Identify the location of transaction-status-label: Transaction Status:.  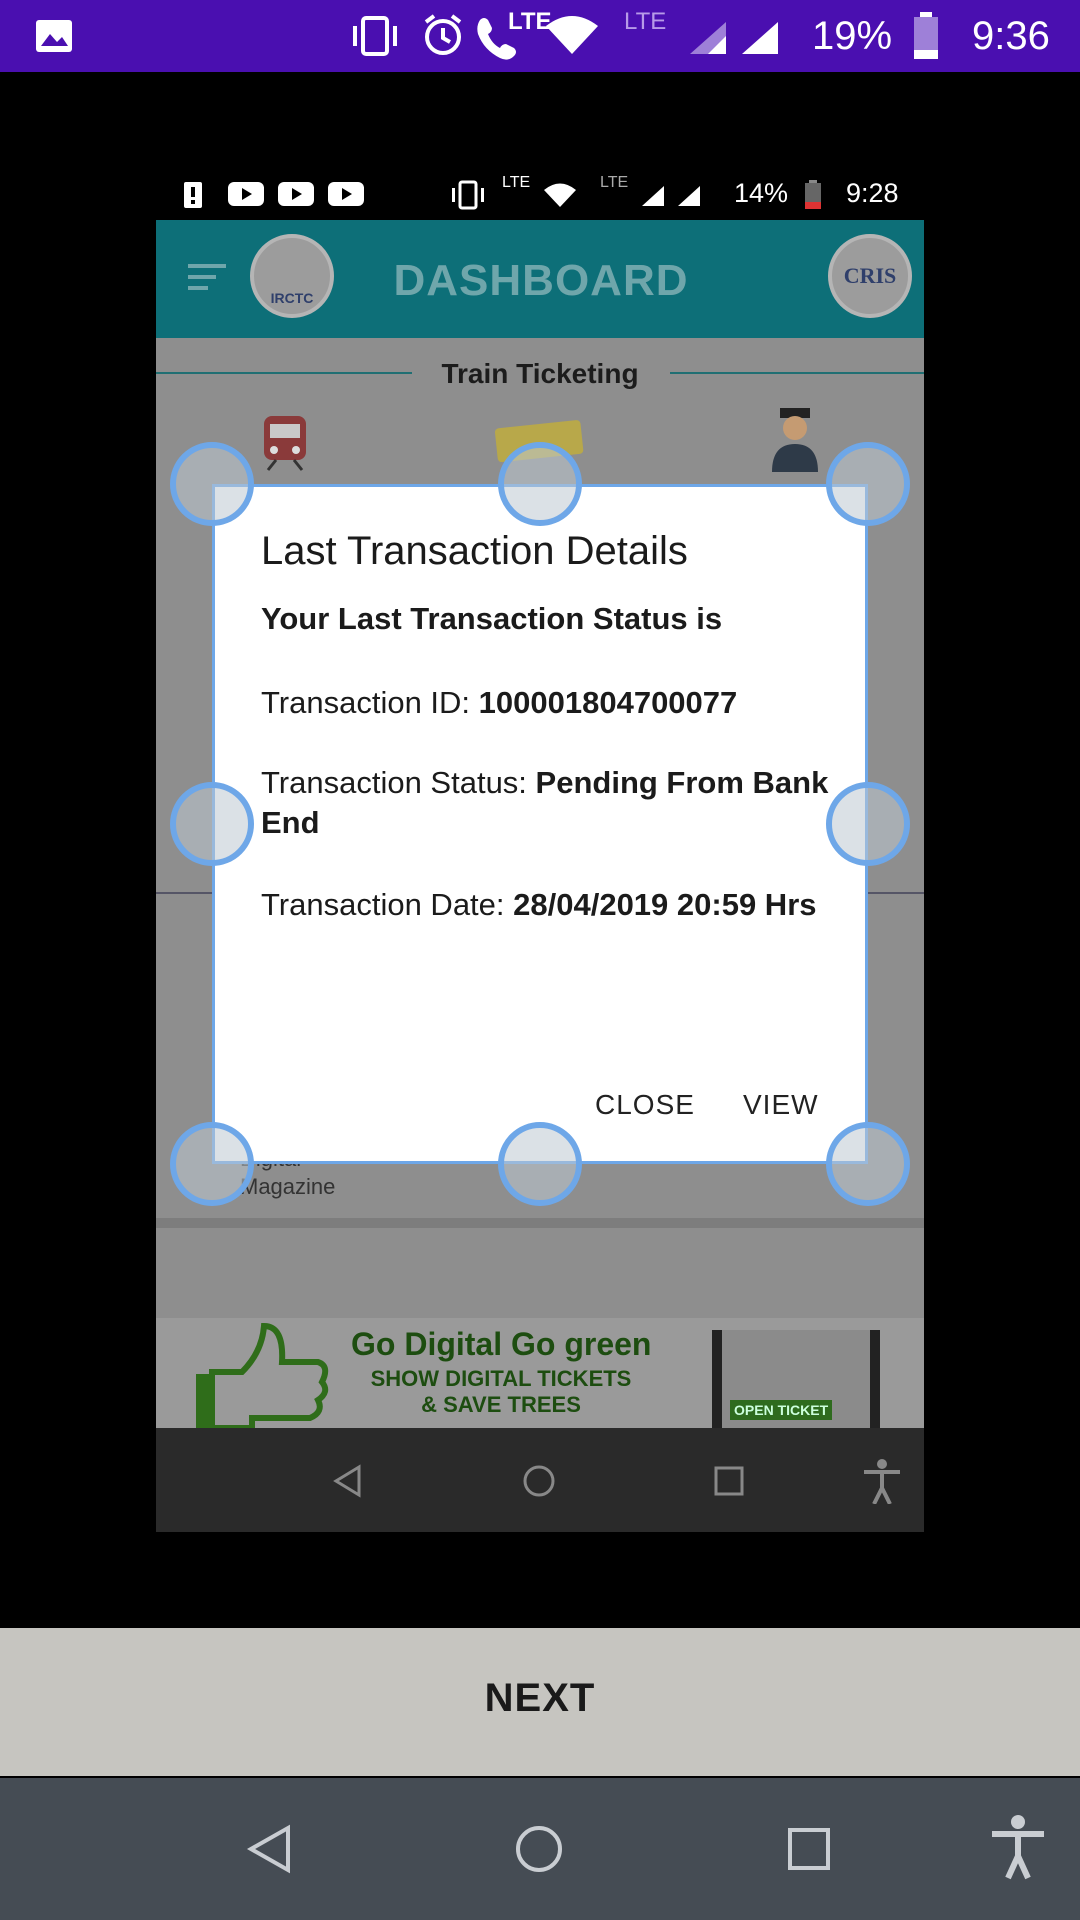
(398, 782).